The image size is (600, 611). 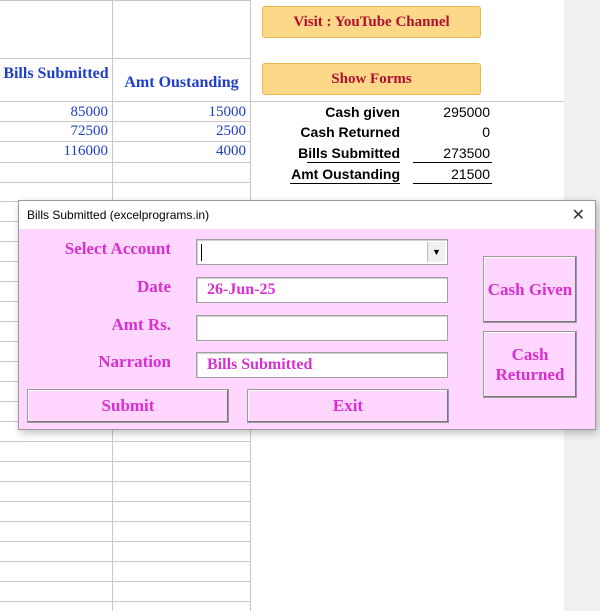 What do you see at coordinates (486, 132) in the screenshot?
I see `summary-cash-returned-value: 0` at bounding box center [486, 132].